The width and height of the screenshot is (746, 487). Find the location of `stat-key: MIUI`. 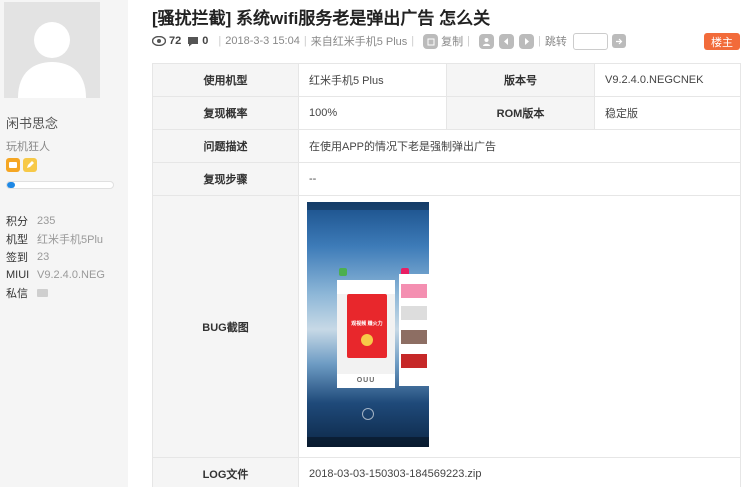

stat-key: MIUI is located at coordinates (18, 275).